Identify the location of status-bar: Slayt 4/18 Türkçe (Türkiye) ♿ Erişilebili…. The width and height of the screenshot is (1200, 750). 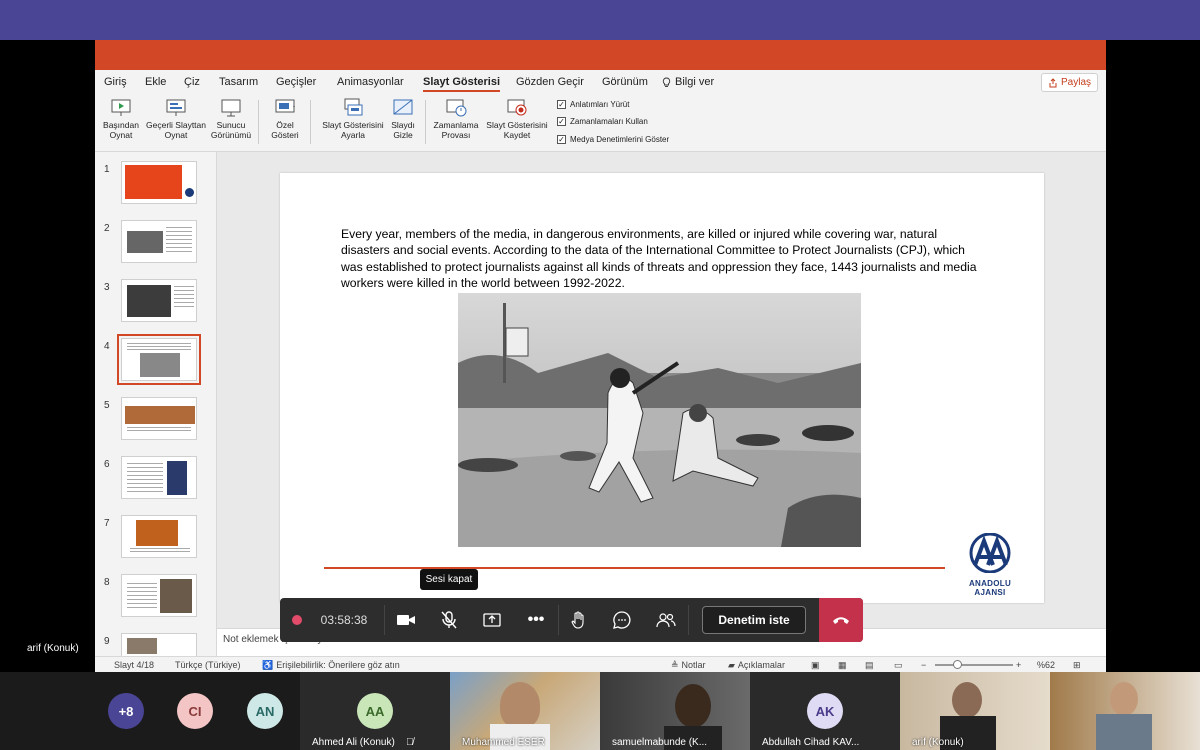
(600, 664).